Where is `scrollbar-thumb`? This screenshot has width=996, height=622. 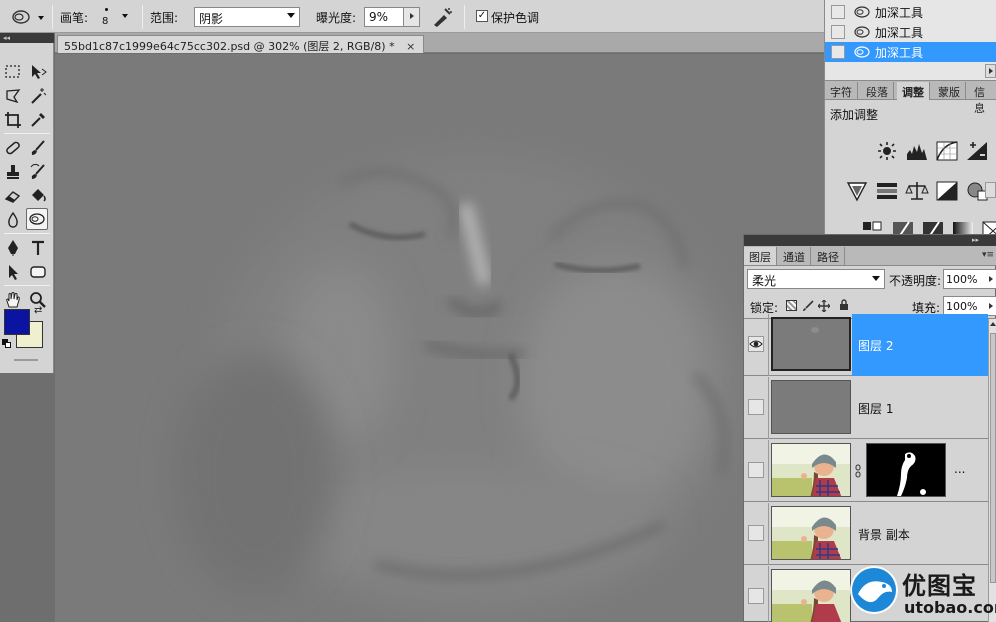
scrollbar-thumb is located at coordinates (993, 458).